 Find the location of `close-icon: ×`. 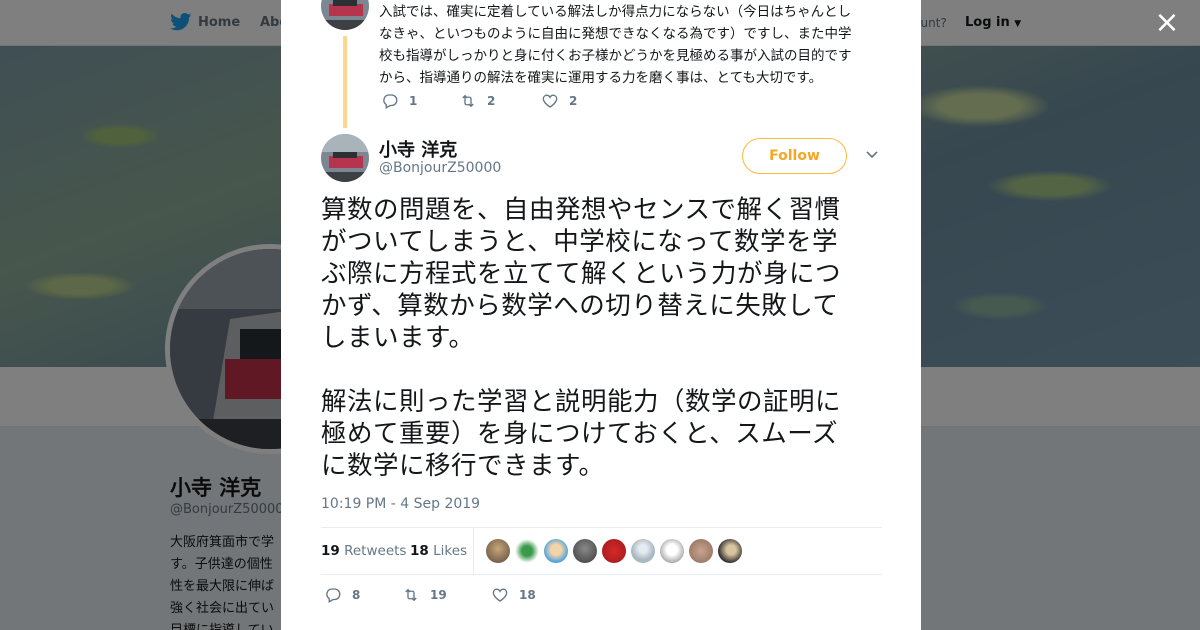

close-icon: × is located at coordinates (1167, 22).